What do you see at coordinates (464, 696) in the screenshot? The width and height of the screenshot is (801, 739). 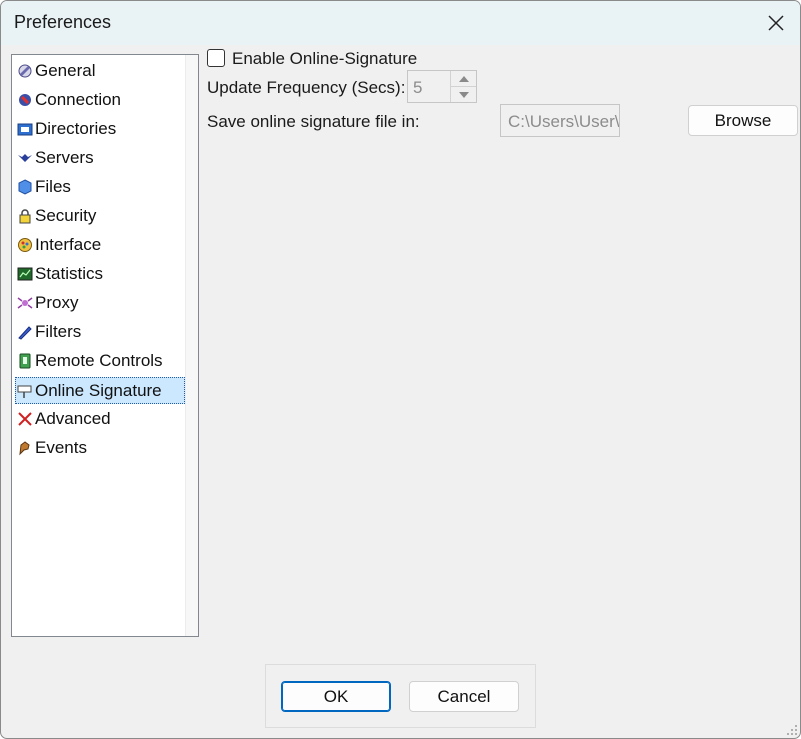 I see `cancel-button: Cancel` at bounding box center [464, 696].